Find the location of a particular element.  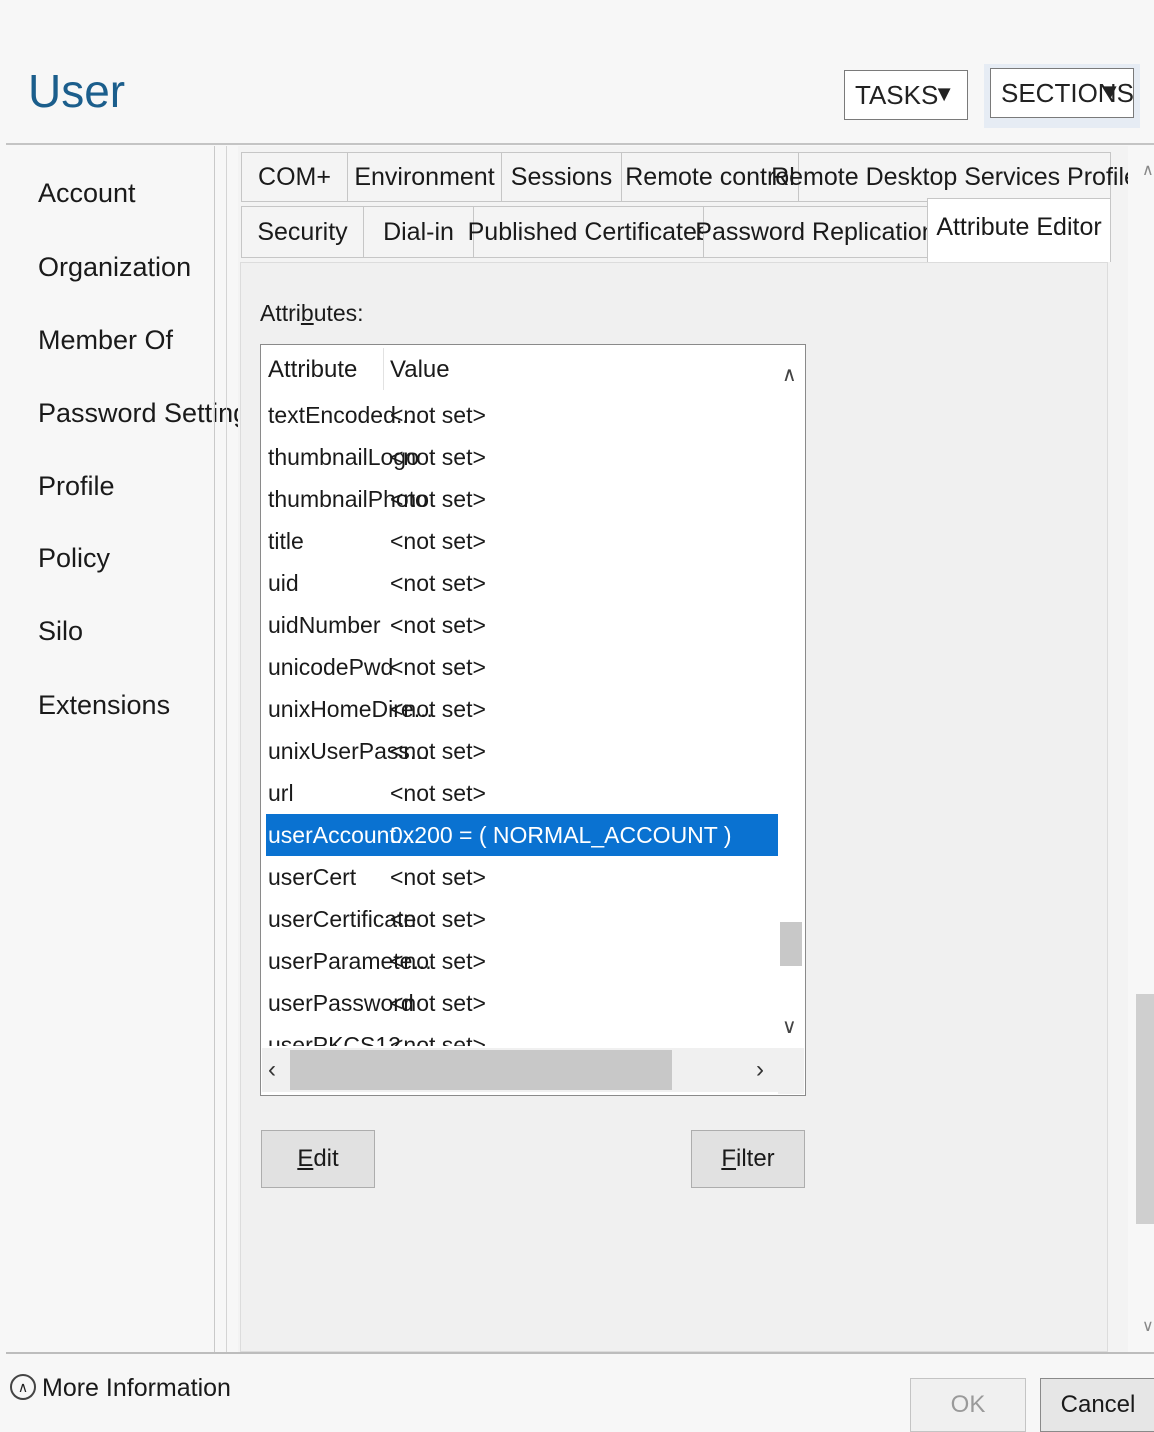

ok-button: OK is located at coordinates (968, 1405).